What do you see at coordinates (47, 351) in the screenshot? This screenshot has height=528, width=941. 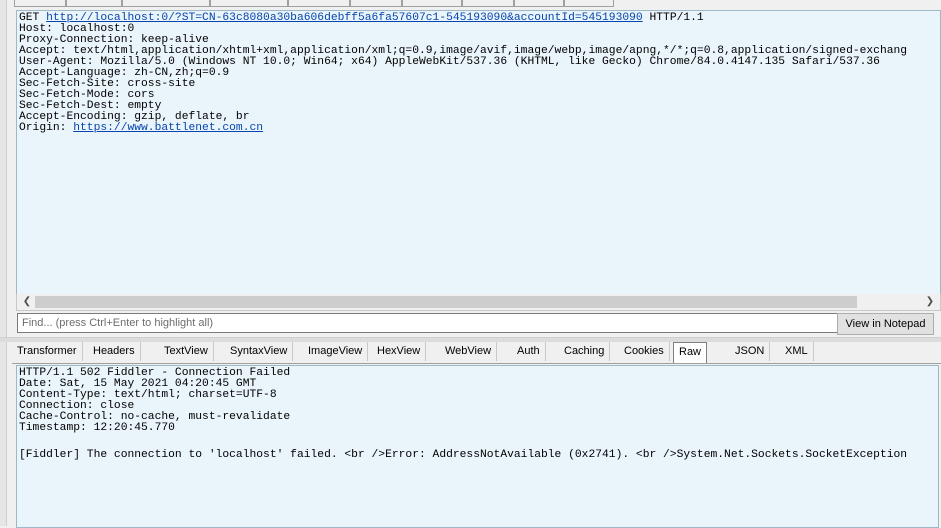 I see `tab-transformer: Transformer` at bounding box center [47, 351].